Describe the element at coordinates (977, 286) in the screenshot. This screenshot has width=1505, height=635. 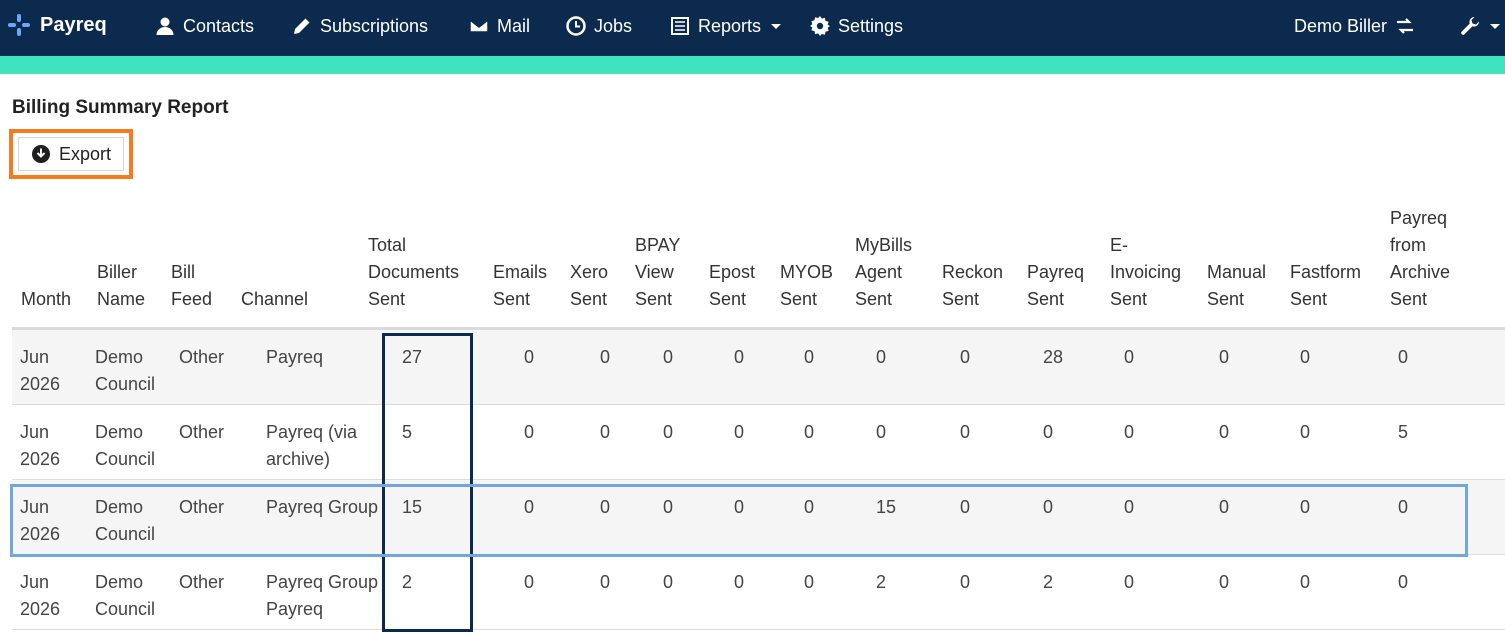
I see `col-header-reckon: Reckon Sent` at that location.